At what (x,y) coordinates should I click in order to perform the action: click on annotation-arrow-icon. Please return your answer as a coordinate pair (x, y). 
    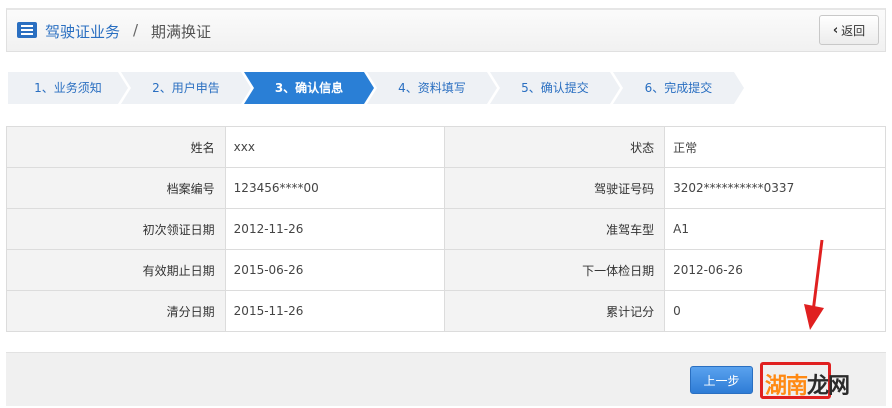
    Looking at the image, I should click on (814, 284).